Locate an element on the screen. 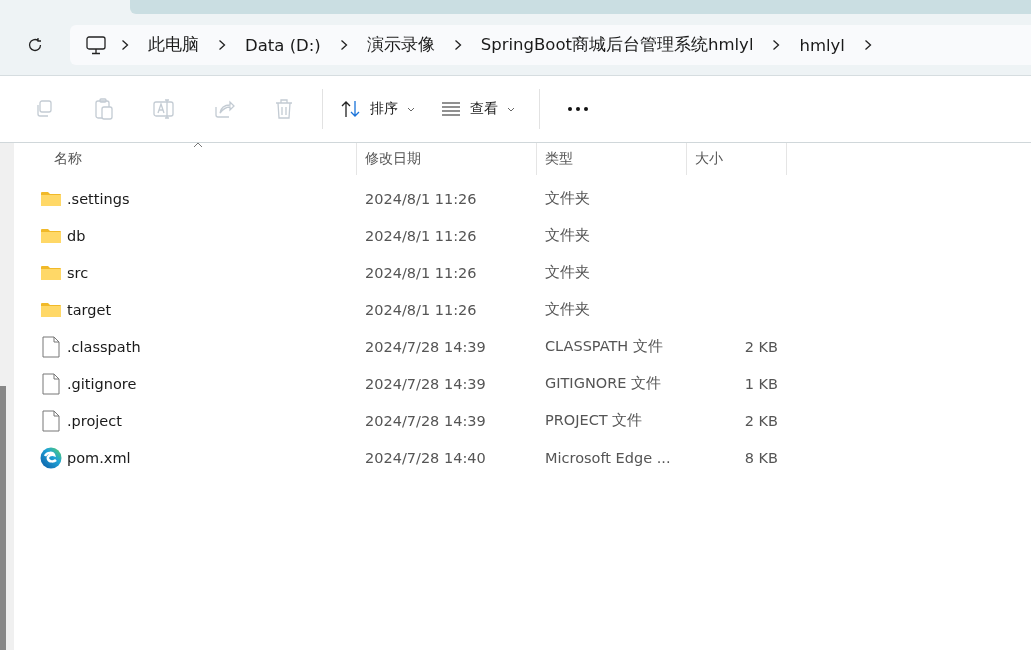  file-name: db is located at coordinates (76, 235).